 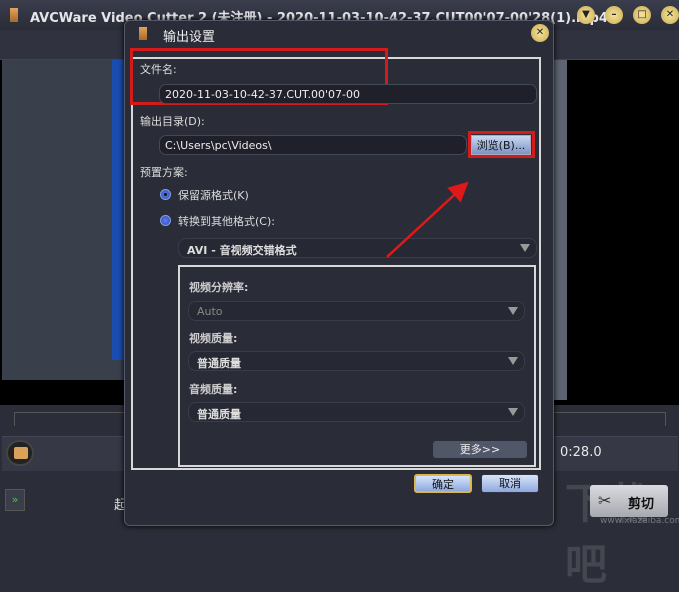 What do you see at coordinates (219, 363) in the screenshot?
I see `video-quality-value: 普通质量` at bounding box center [219, 363].